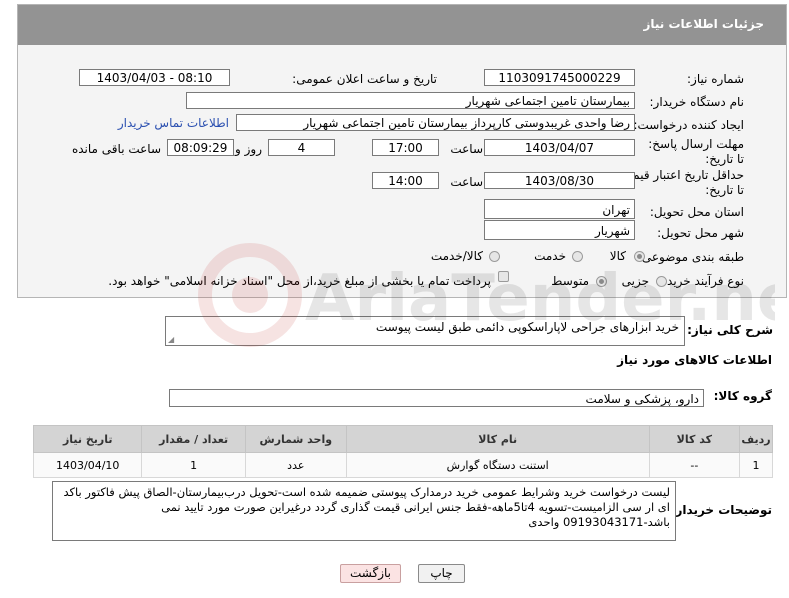 The image size is (789, 598). What do you see at coordinates (688, 125) in the screenshot?
I see `requester-label: ایجاد کننده درخواست:` at bounding box center [688, 125].